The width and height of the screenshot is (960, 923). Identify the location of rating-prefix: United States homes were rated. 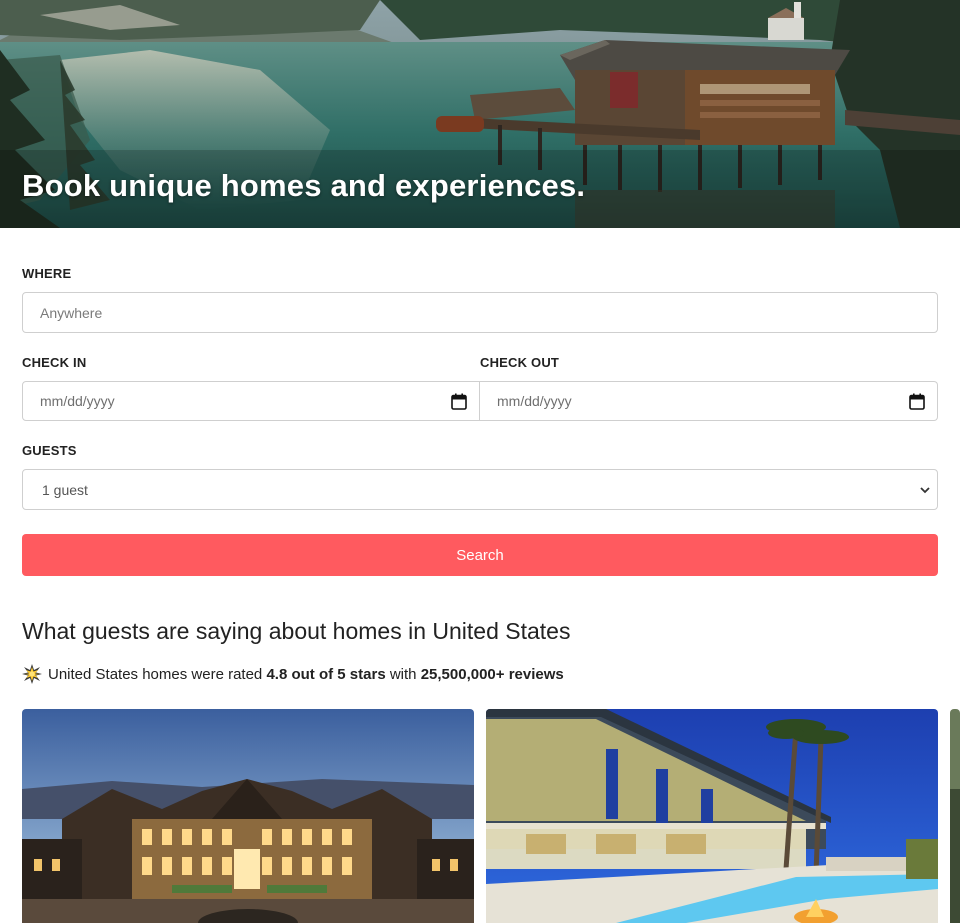
(155, 674).